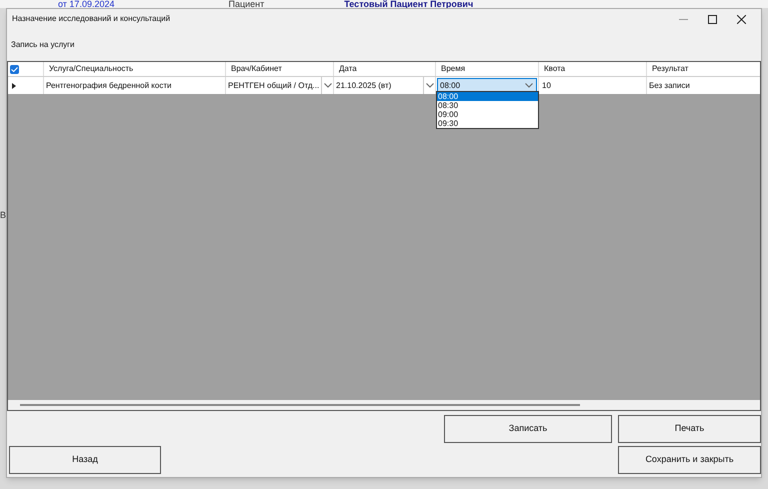 Image resolution: width=768 pixels, height=489 pixels. What do you see at coordinates (712, 19) in the screenshot?
I see `maximize-icon` at bounding box center [712, 19].